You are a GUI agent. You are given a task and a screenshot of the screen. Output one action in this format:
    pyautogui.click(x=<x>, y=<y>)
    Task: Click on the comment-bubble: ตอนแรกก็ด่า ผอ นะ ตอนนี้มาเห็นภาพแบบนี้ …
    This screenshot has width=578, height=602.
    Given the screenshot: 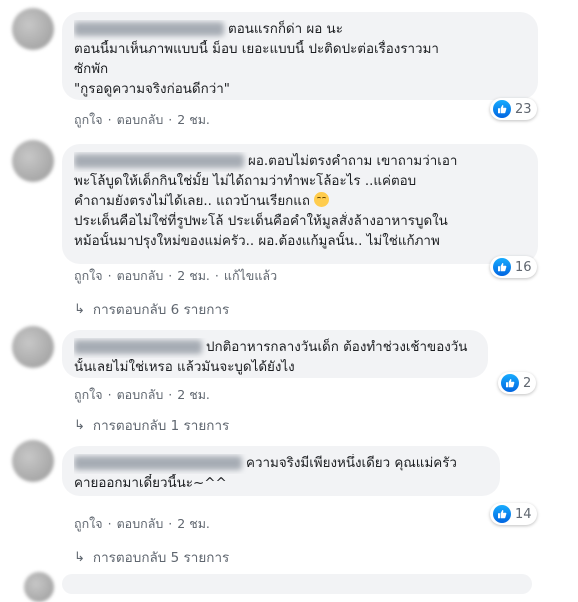 What is the action you would take?
    pyautogui.click(x=300, y=56)
    